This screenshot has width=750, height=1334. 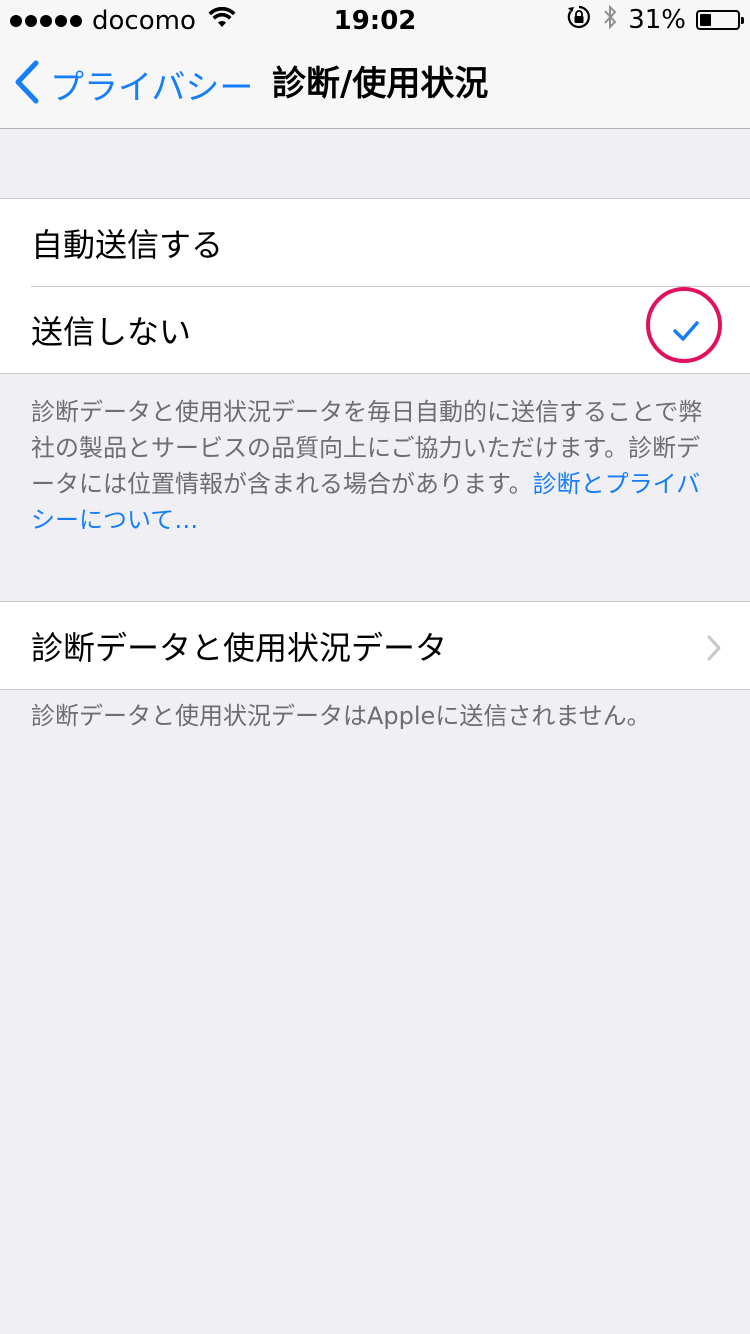 What do you see at coordinates (127, 244) in the screenshot?
I see `option-auto-send-label: 自動送信する` at bounding box center [127, 244].